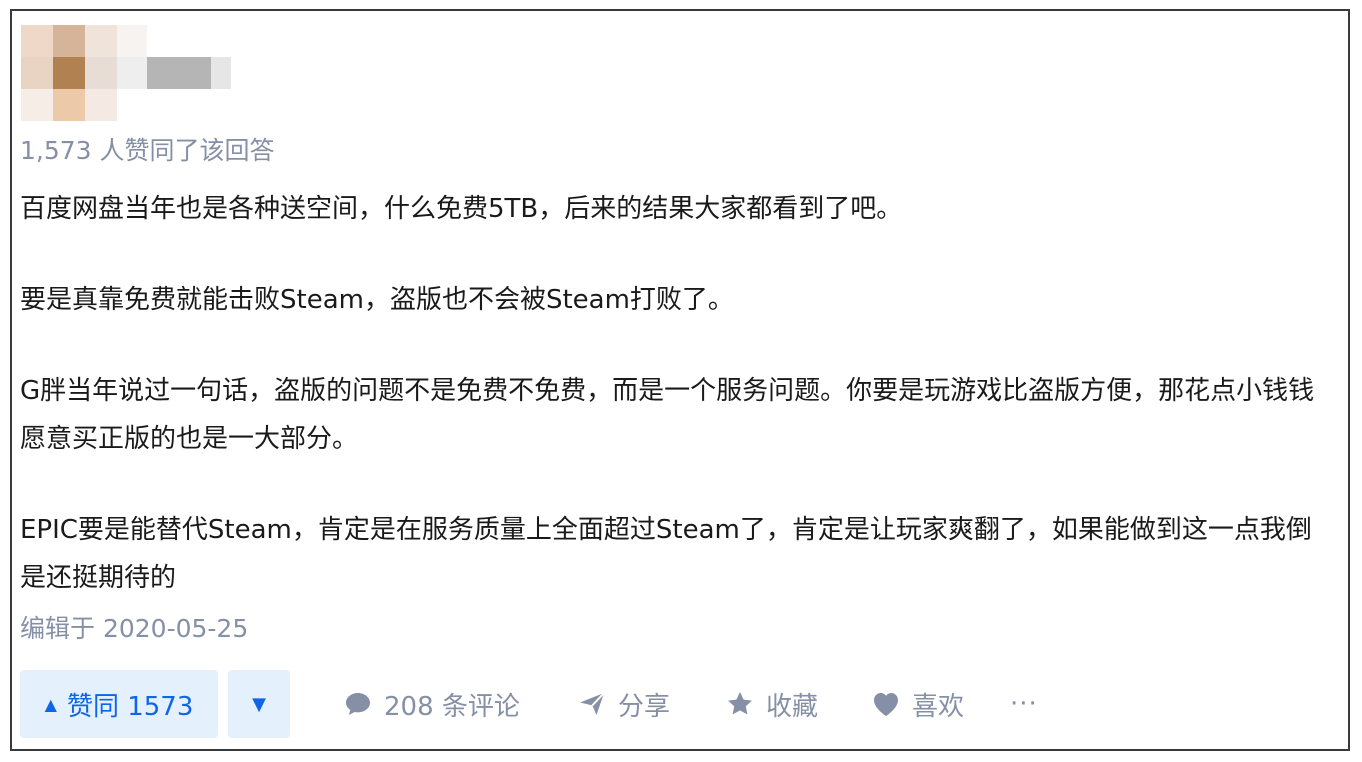 The image size is (1362, 762). I want to click on share-icon, so click(592, 703).